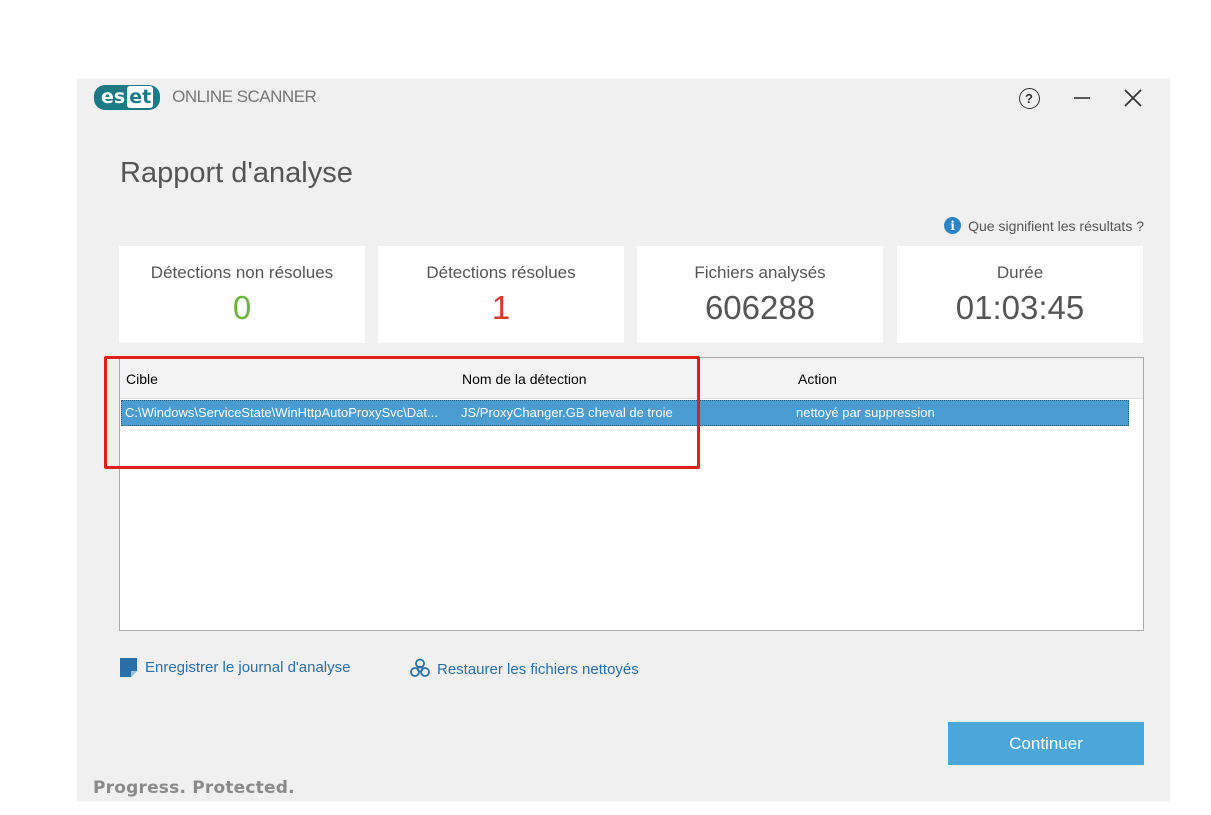 The width and height of the screenshot is (1211, 815). Describe the element at coordinates (631, 378) in the screenshot. I see `table-header: Cible Nom de la détection Action` at that location.